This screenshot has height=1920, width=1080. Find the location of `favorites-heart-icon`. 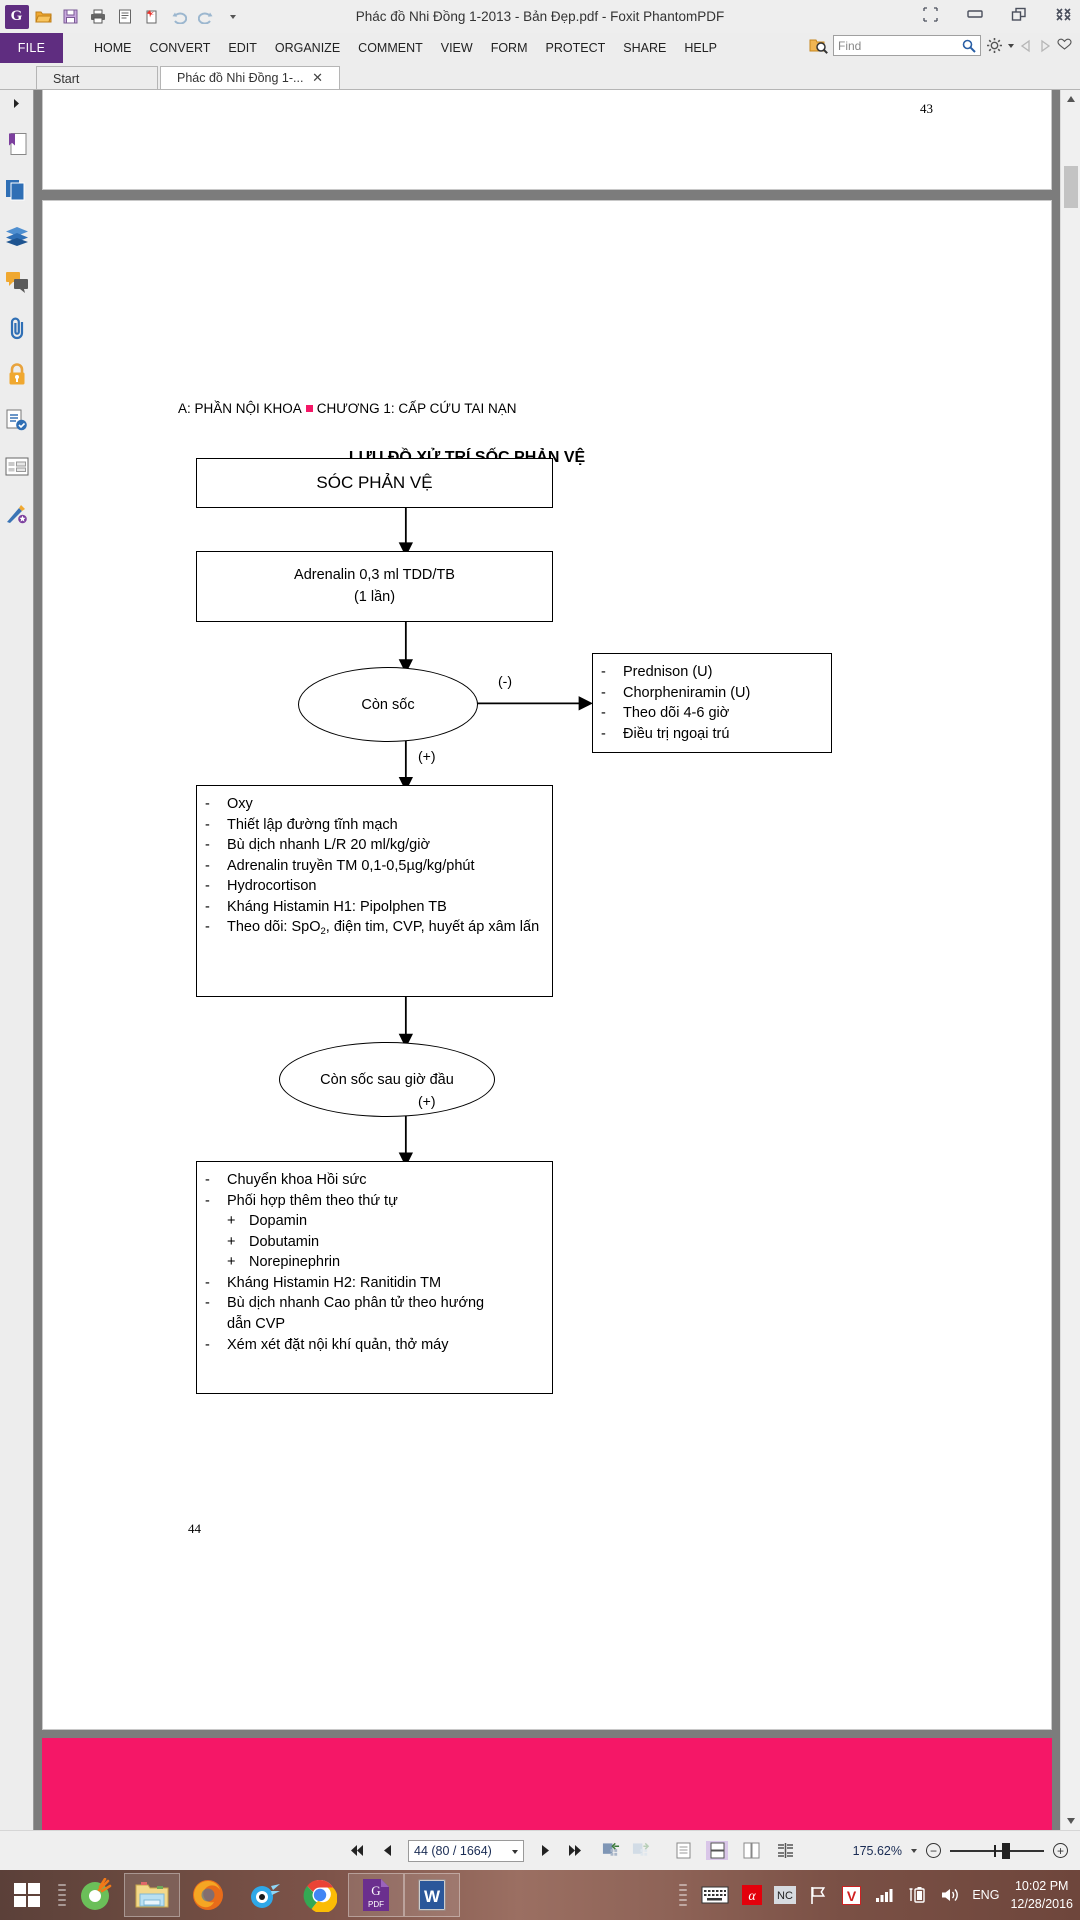

favorites-heart-icon is located at coordinates (1064, 45).